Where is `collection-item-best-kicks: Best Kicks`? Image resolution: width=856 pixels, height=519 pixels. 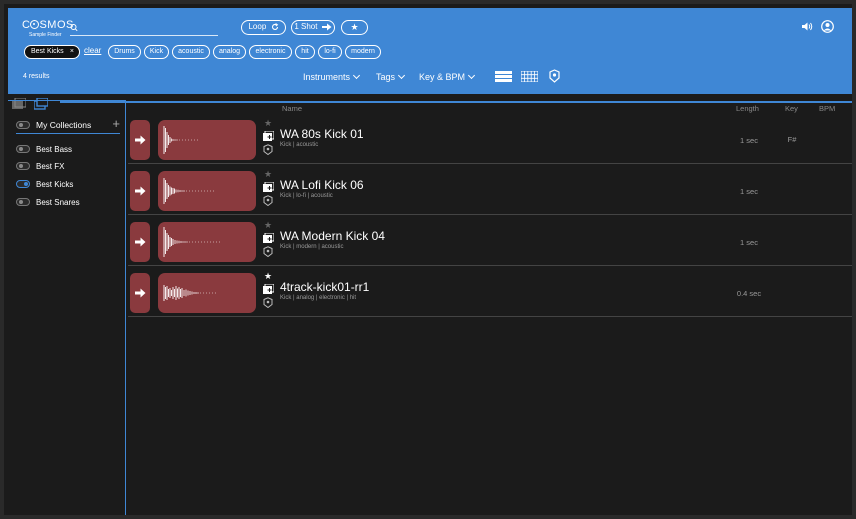
collection-item-best-kicks: Best Kicks is located at coordinates (44, 185).